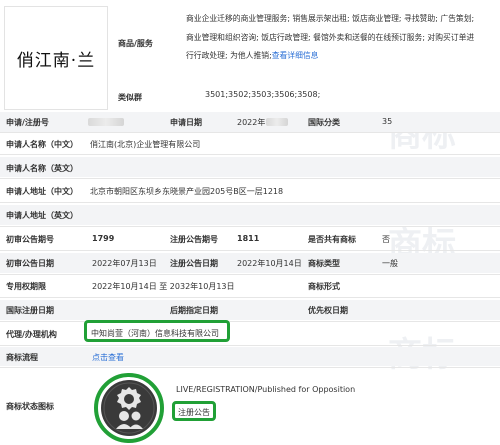  I want to click on intl-class-value: 35, so click(387, 121).